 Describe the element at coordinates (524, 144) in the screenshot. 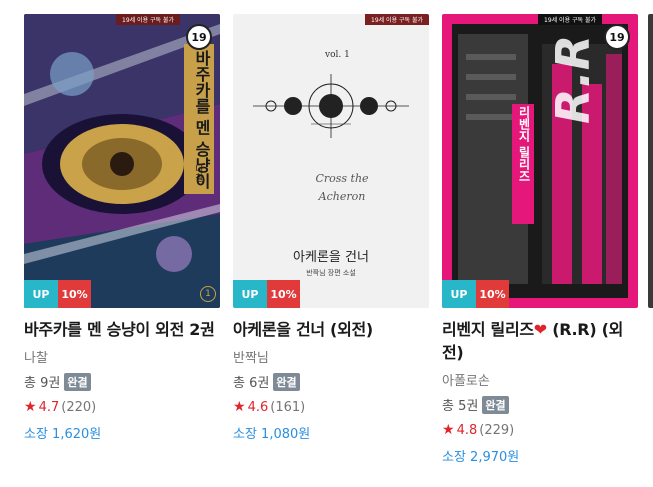

I see `cover-title: 리벤지 릴리즈` at that location.